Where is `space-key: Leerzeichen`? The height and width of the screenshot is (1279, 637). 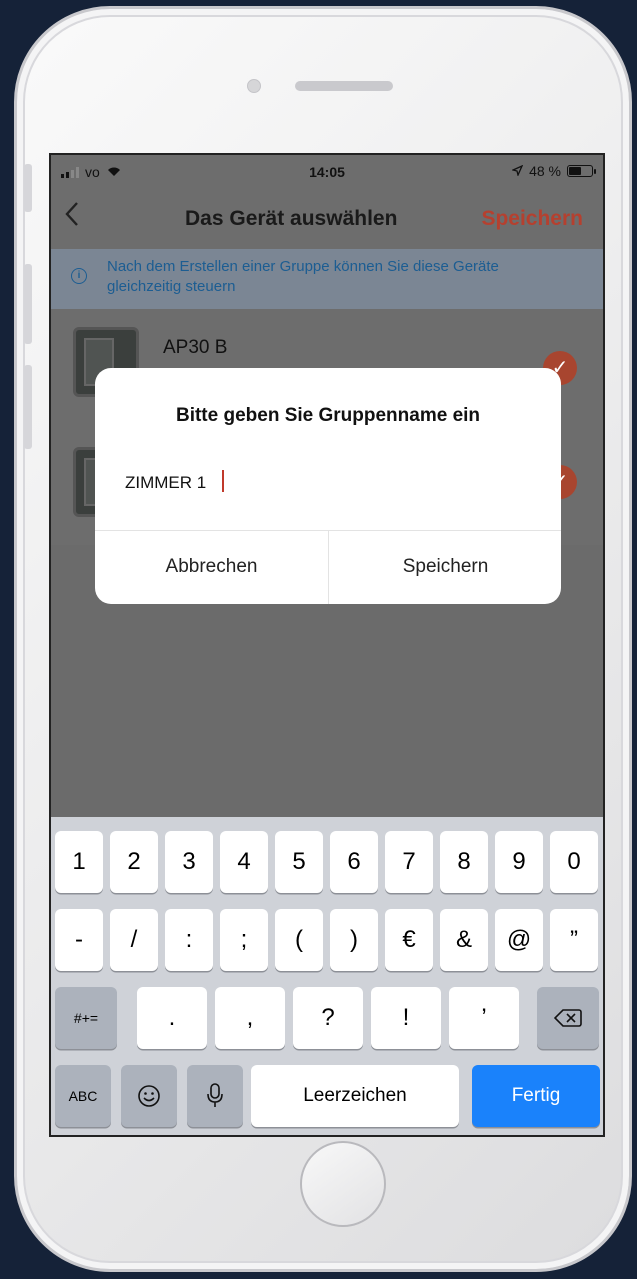
space-key: Leerzeichen is located at coordinates (355, 1096).